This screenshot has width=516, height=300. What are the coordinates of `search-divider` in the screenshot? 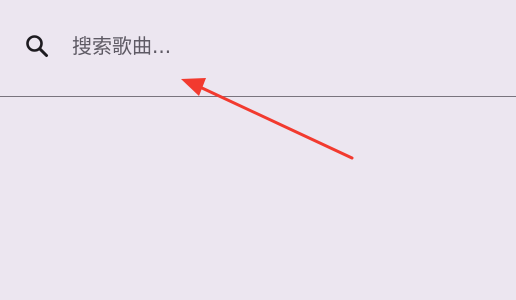 It's located at (258, 96).